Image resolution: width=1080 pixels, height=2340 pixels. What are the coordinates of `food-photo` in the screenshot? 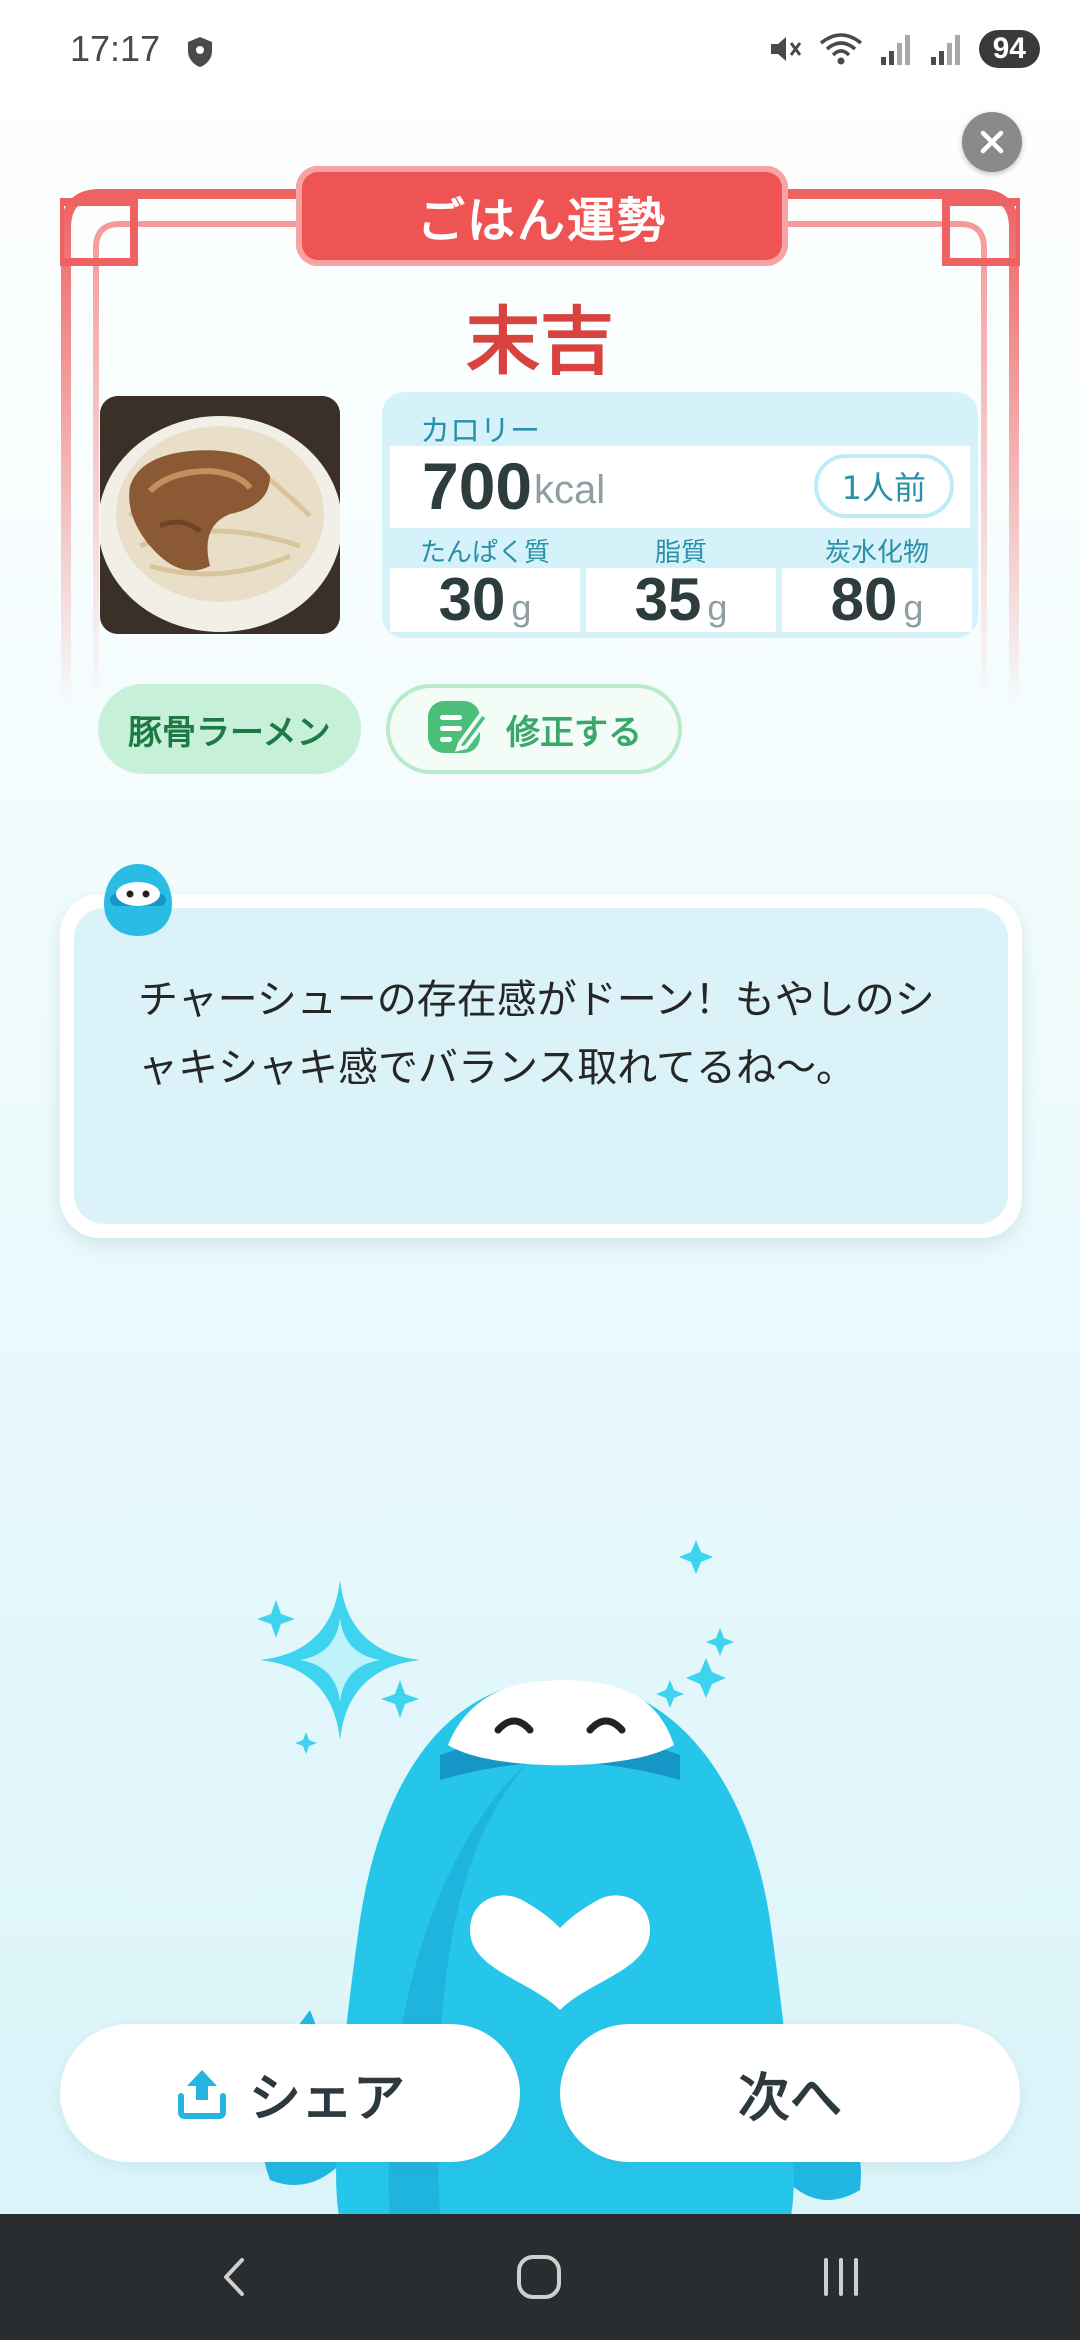 It's located at (220, 515).